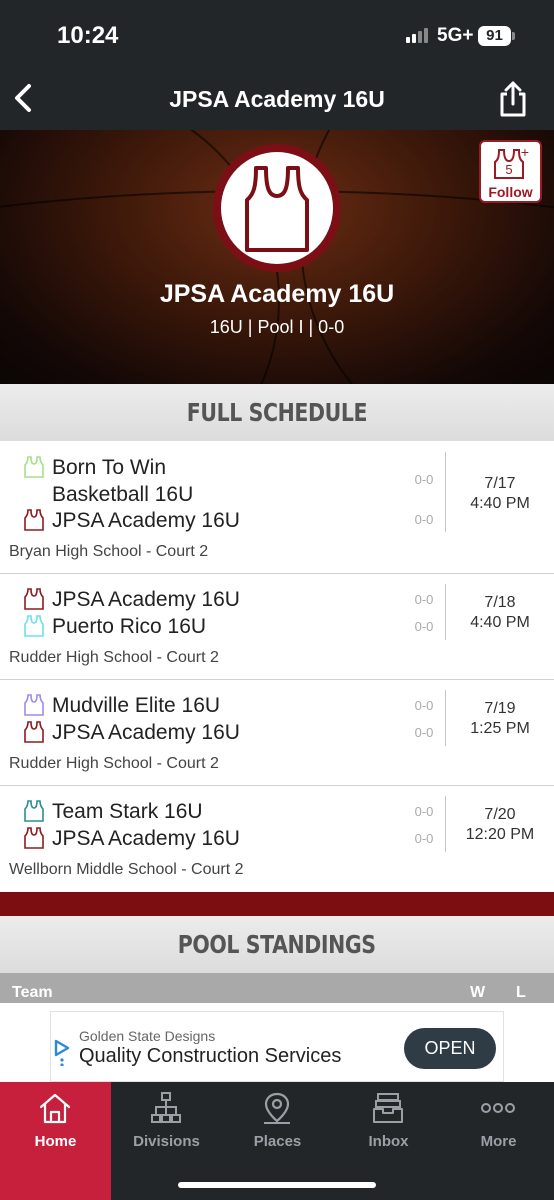 This screenshot has width=554, height=1200. What do you see at coordinates (500, 612) in the screenshot?
I see `game-datetime: 7/18 4:40 PM` at bounding box center [500, 612].